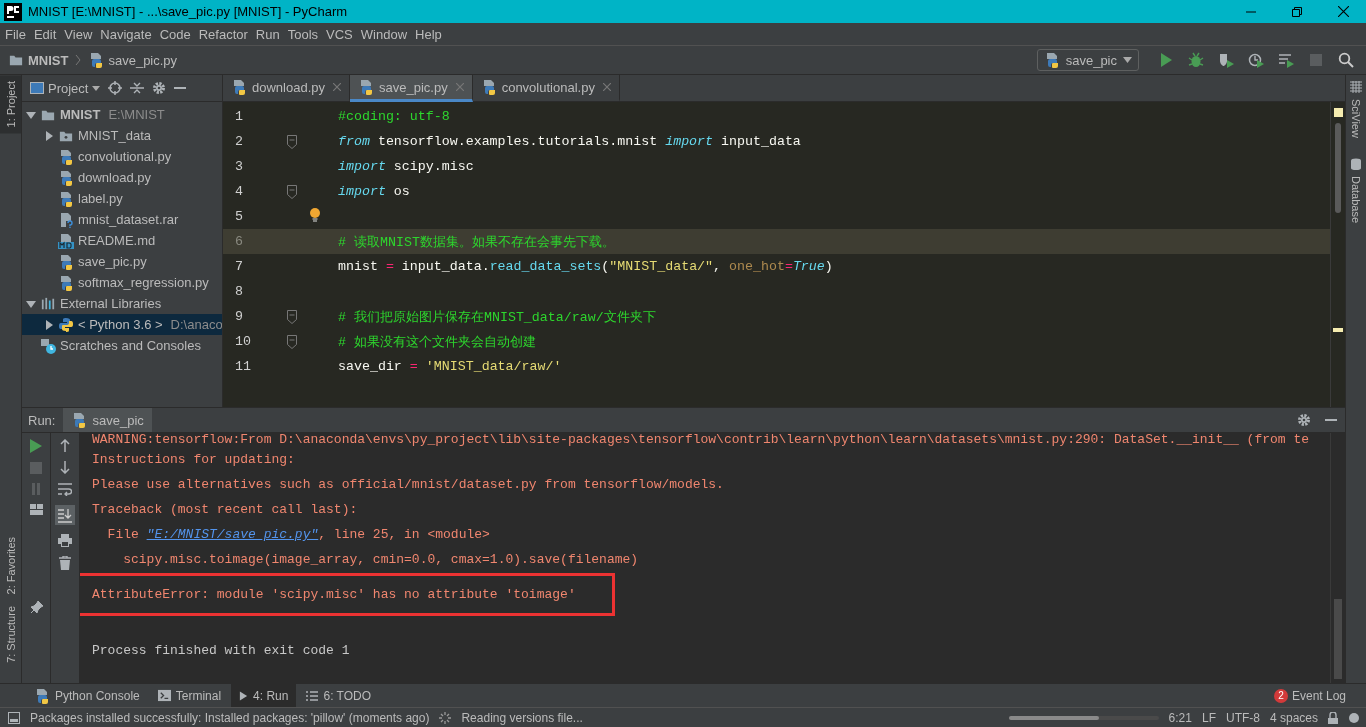  Describe the element at coordinates (232, 534) in the screenshot. I see `file-link: "E:/MNIST/save_pic.py"` at that location.